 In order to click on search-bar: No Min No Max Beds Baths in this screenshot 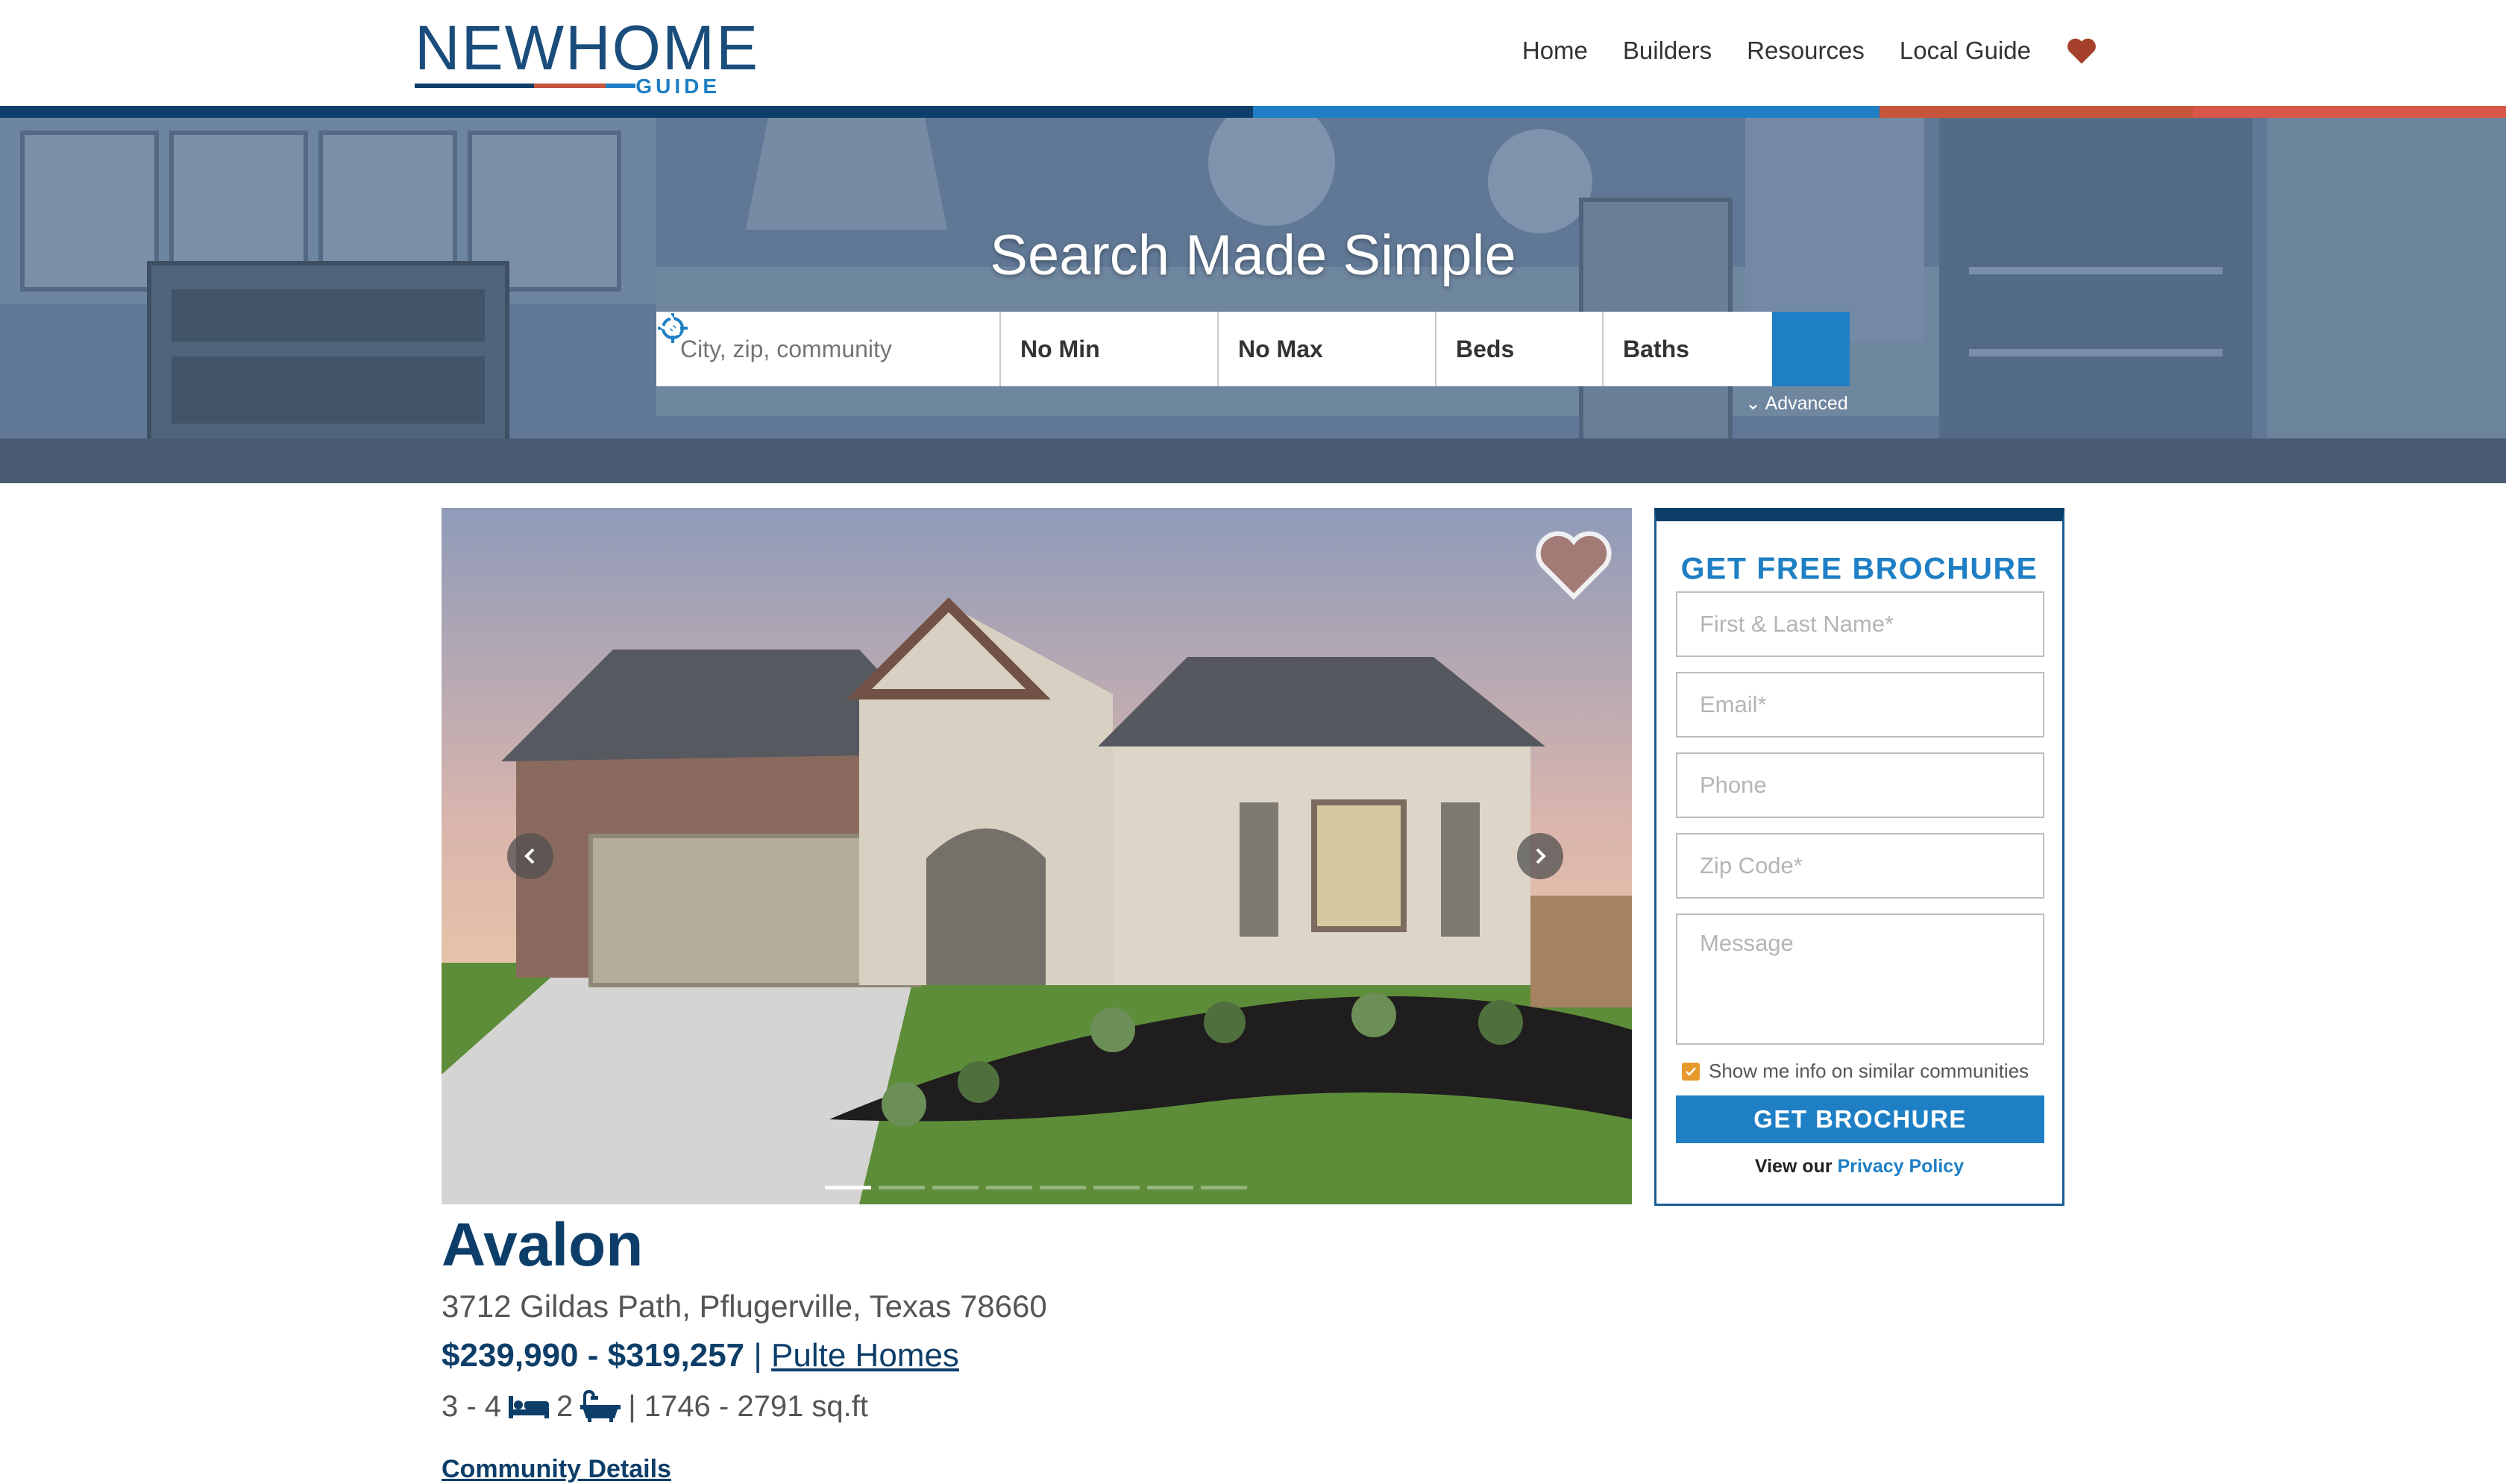, I will do `click(1253, 349)`.